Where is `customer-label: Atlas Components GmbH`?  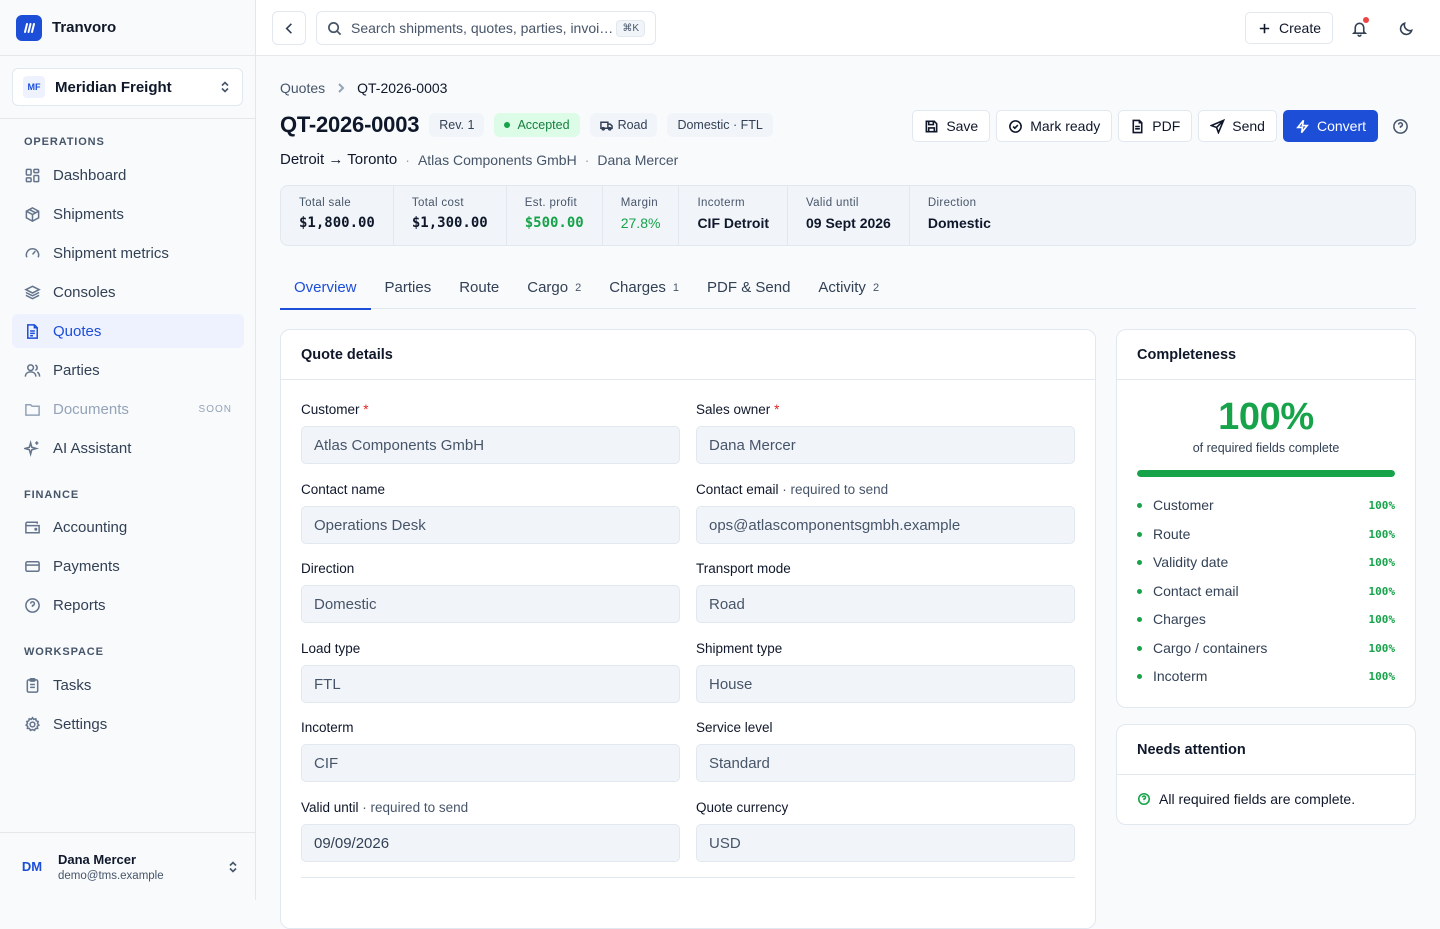
customer-label: Atlas Components GmbH is located at coordinates (497, 159).